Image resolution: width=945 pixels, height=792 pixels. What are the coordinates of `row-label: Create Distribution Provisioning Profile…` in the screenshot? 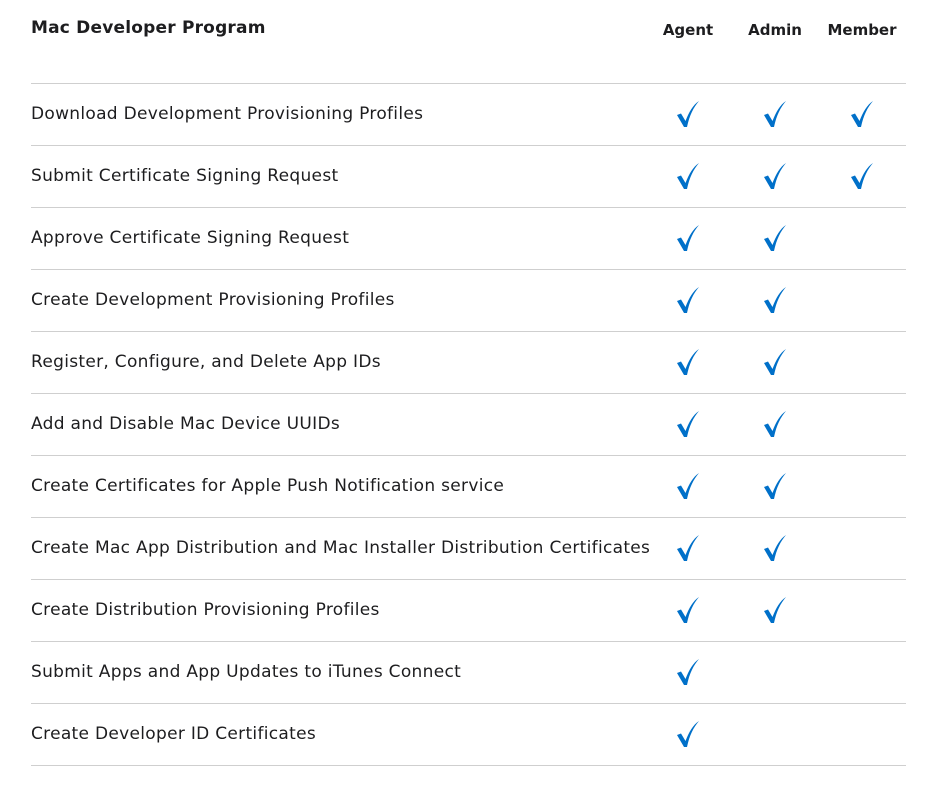 It's located at (205, 610).